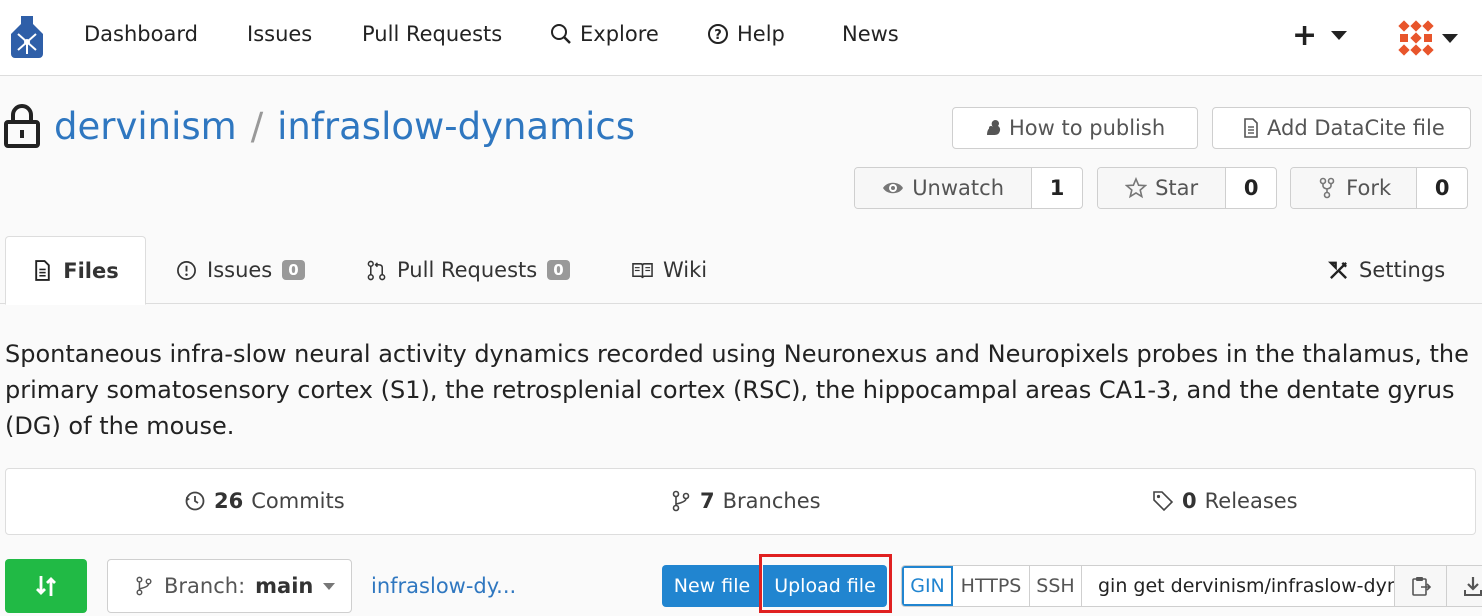  I want to click on star-button-group: Star 0, so click(1187, 188).